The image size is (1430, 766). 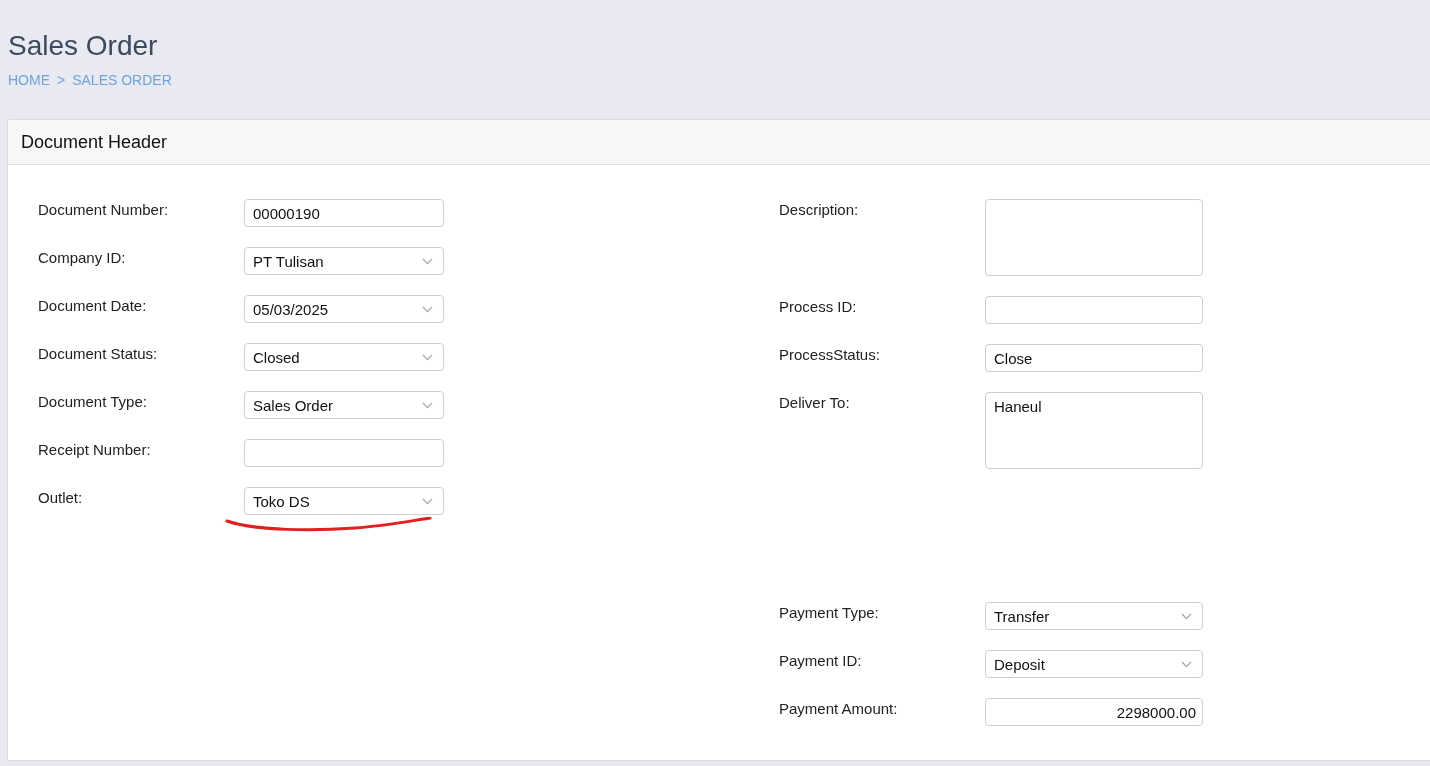 I want to click on dropdown-field: 05/03/2025, so click(x=344, y=309).